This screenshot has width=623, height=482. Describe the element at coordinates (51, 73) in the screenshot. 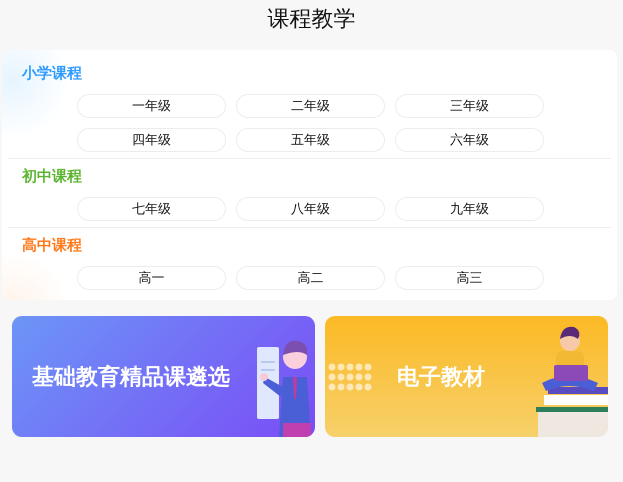

I see `section-title: 小学课程` at that location.